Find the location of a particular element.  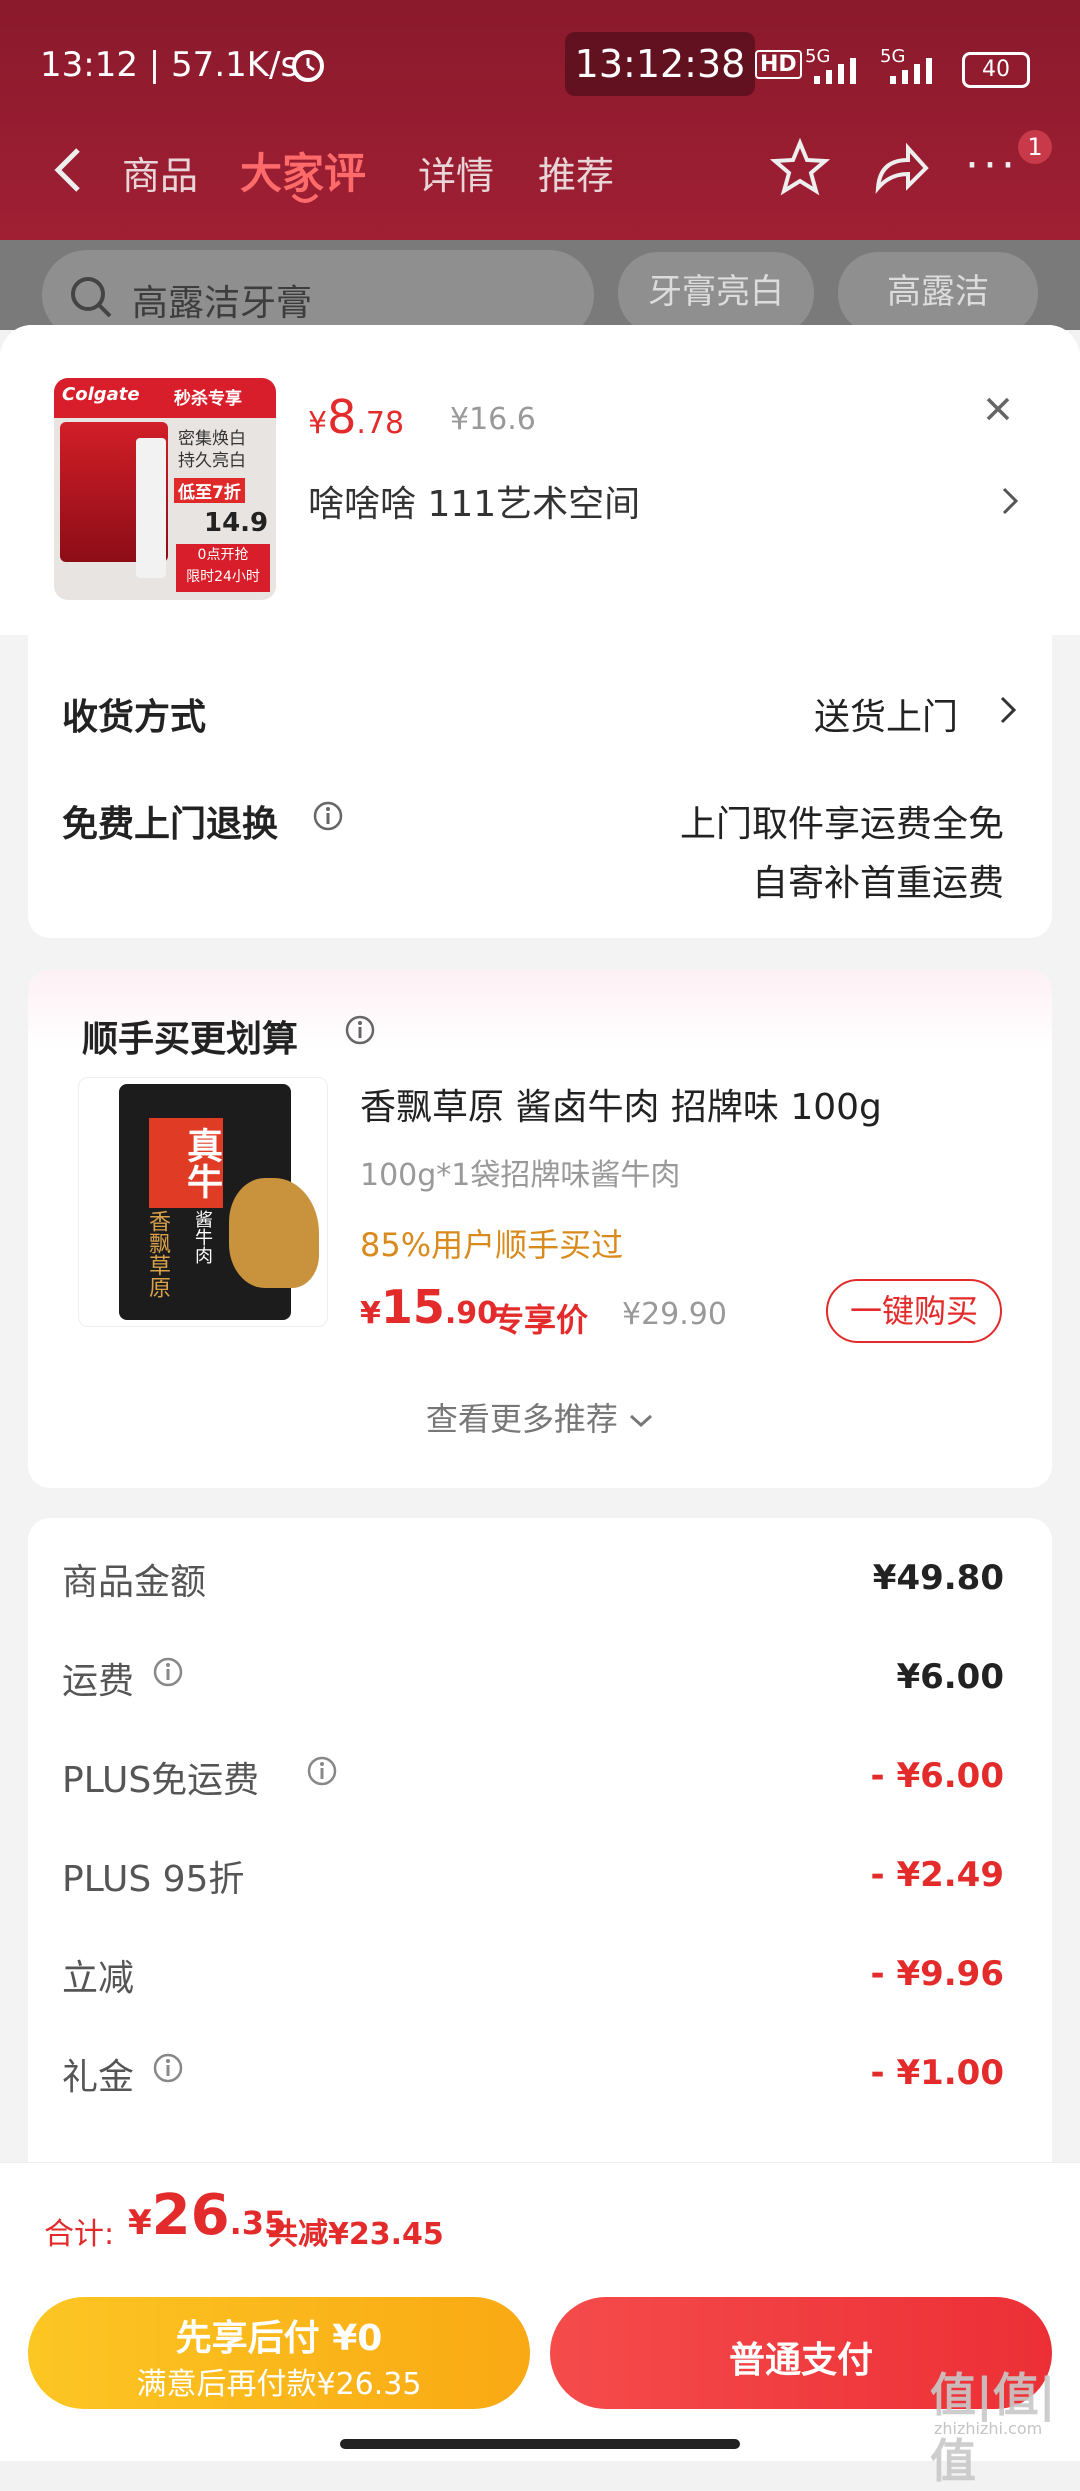

total-symbol: ¥ is located at coordinates (140, 2223).